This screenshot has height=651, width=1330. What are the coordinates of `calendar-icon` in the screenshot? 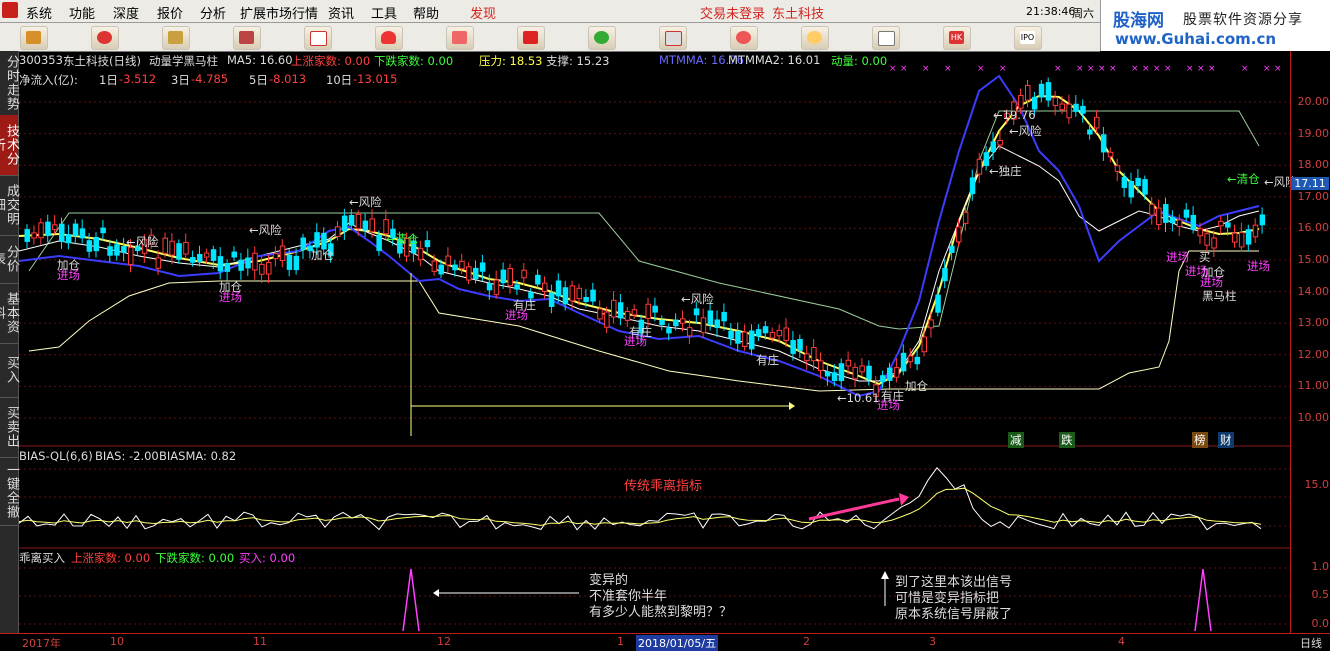 It's located at (531, 38).